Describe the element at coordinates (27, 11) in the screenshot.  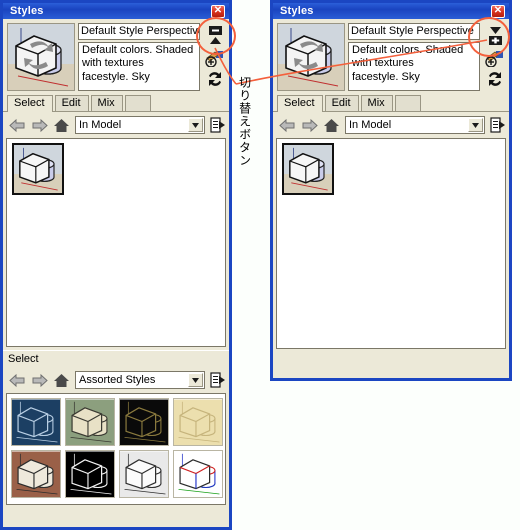
I see `left-panel-title: Styles` at that location.